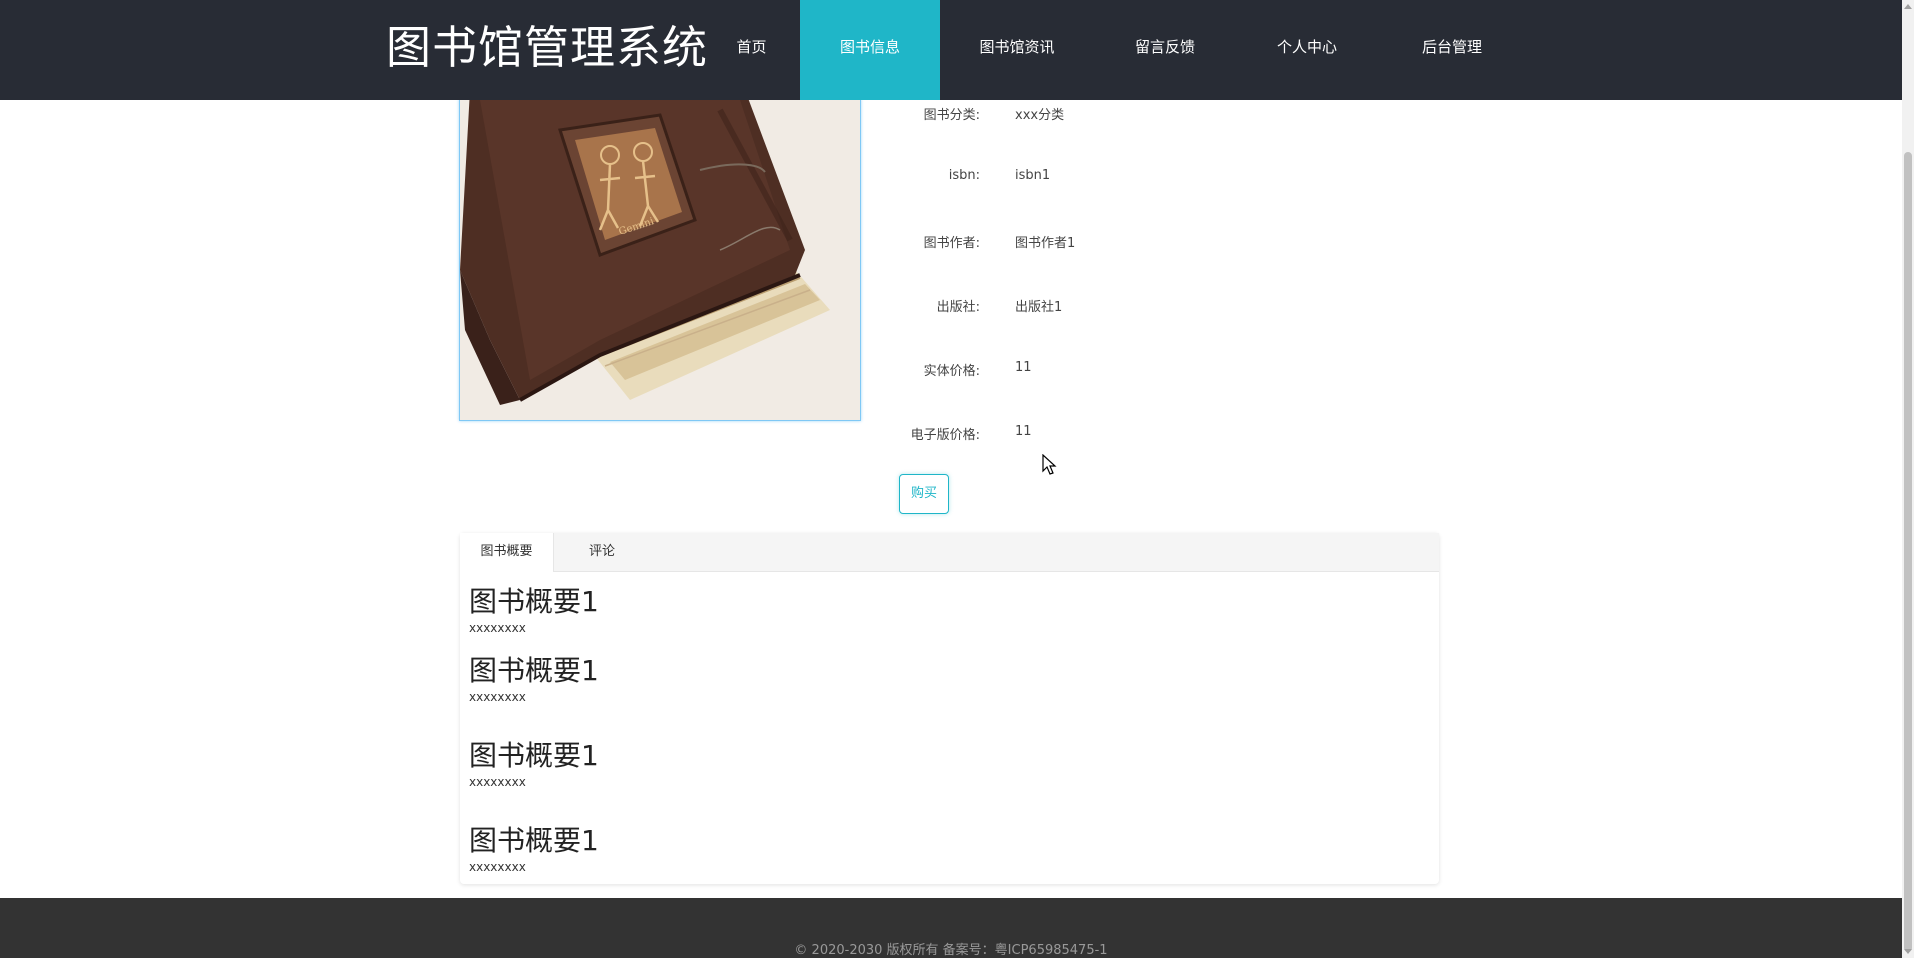 The width and height of the screenshot is (1914, 958). What do you see at coordinates (951, 950) in the screenshot?
I see `copyright-text: © 2020-2030 版权所有 备案号：粤ICP65985475-1` at bounding box center [951, 950].